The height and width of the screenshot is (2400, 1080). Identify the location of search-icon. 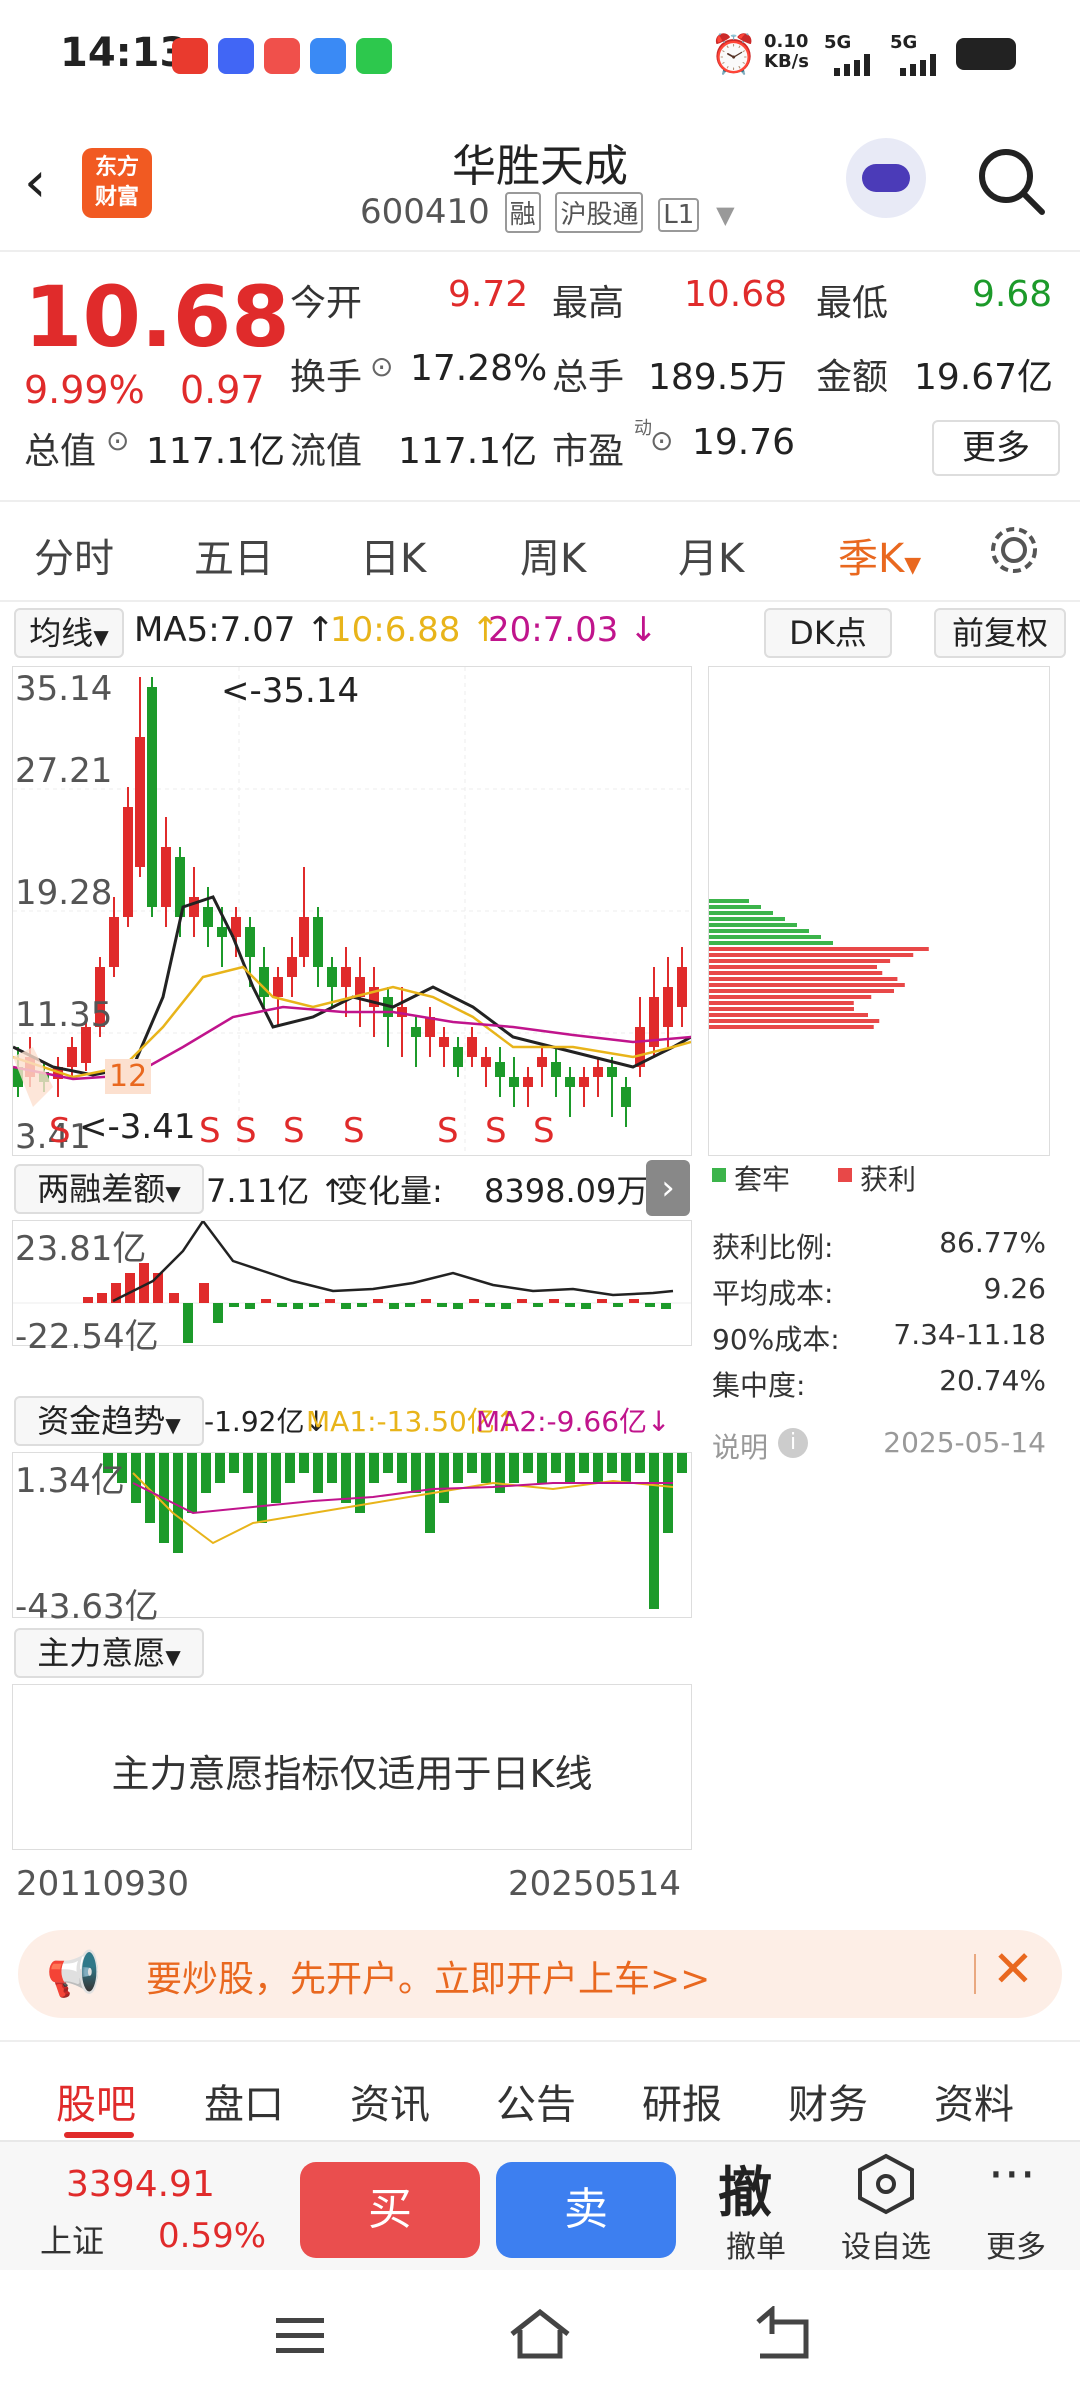
(1011, 181).